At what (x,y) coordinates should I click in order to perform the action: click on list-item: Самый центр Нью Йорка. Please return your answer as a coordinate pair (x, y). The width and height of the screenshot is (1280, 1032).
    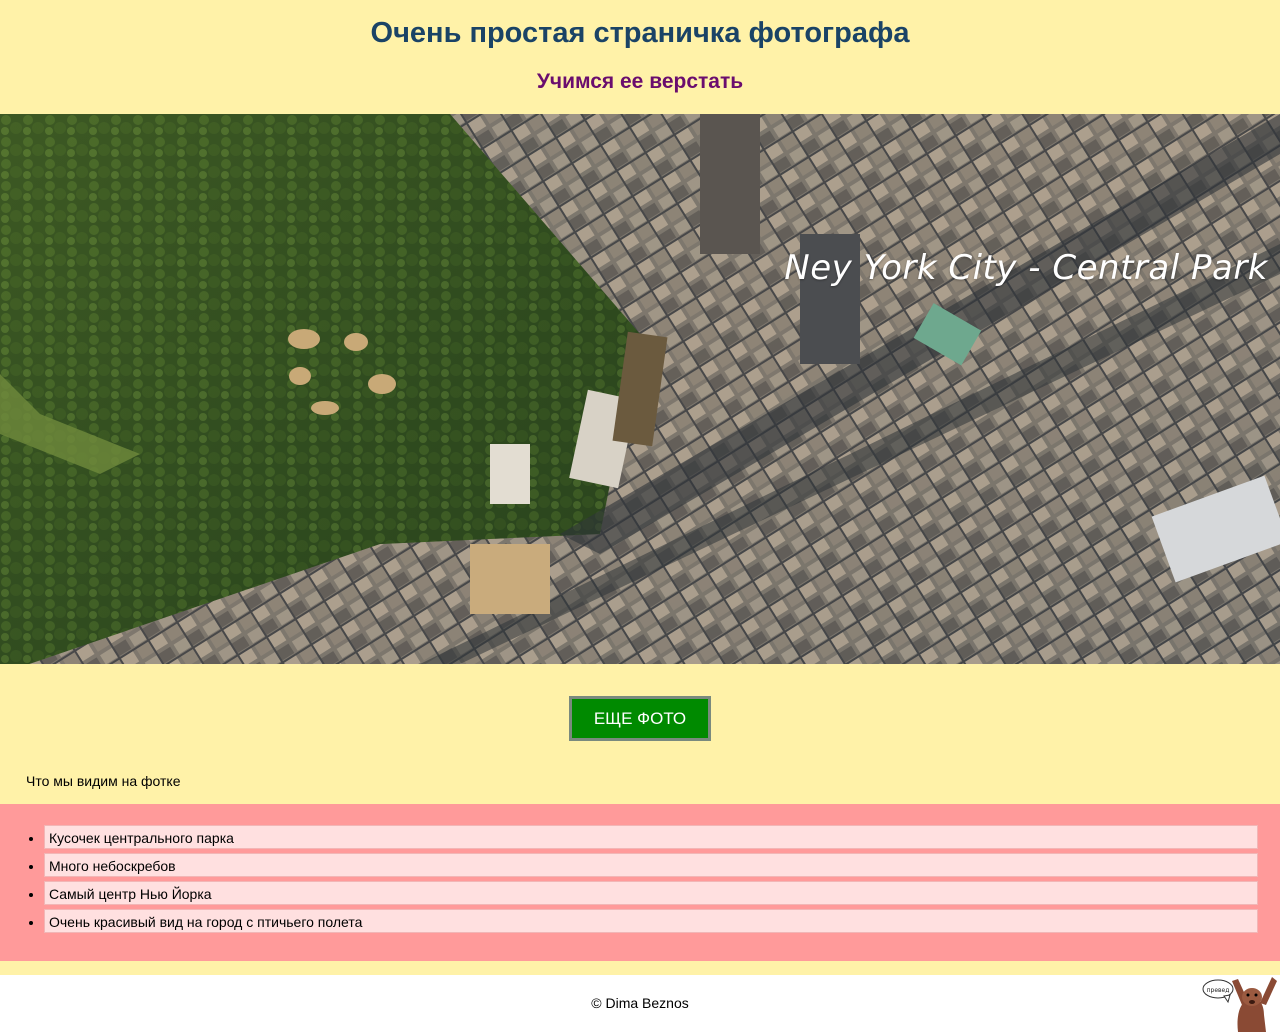
    Looking at the image, I should click on (651, 893).